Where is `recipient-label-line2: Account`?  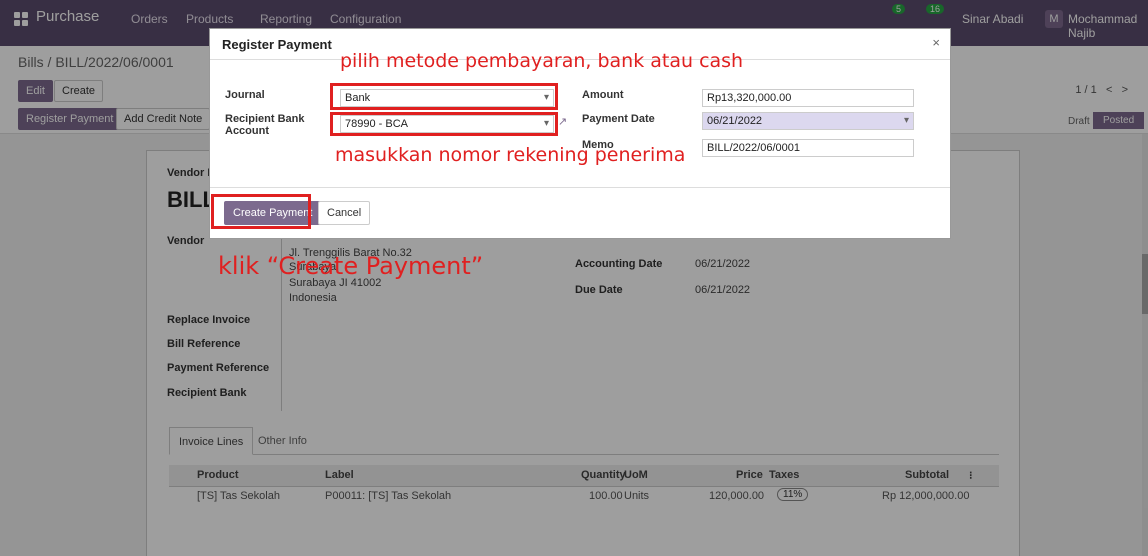 recipient-label-line2: Account is located at coordinates (247, 131).